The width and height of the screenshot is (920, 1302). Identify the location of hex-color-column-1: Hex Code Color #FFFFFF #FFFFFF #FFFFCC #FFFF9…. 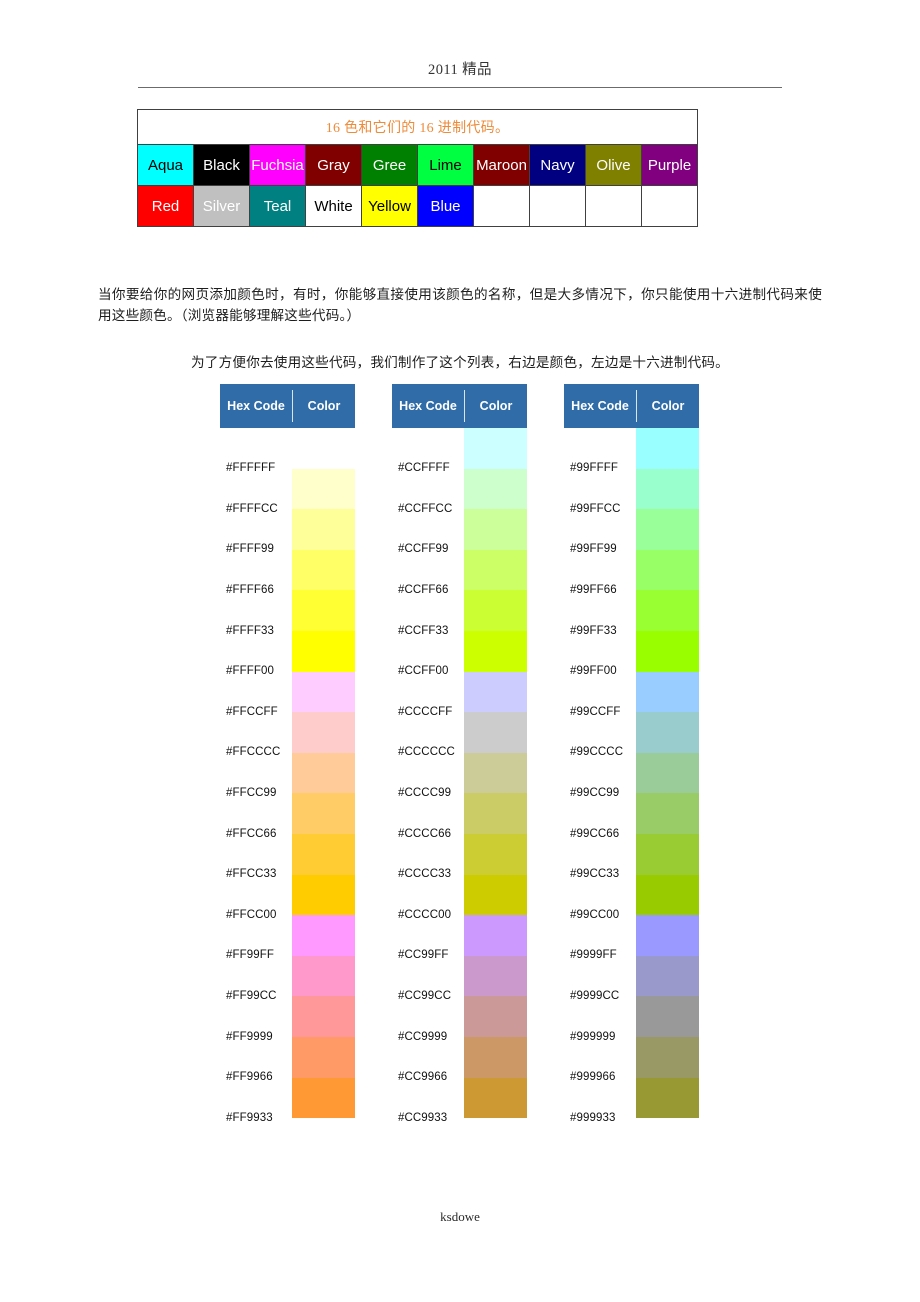
(287, 761).